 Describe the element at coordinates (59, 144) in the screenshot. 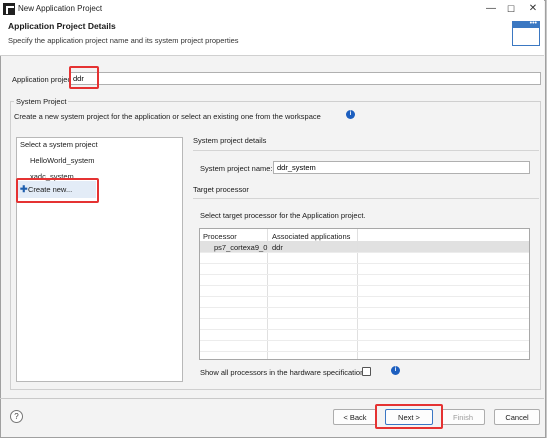

I see `system-project-list-header: Select a system project` at that location.